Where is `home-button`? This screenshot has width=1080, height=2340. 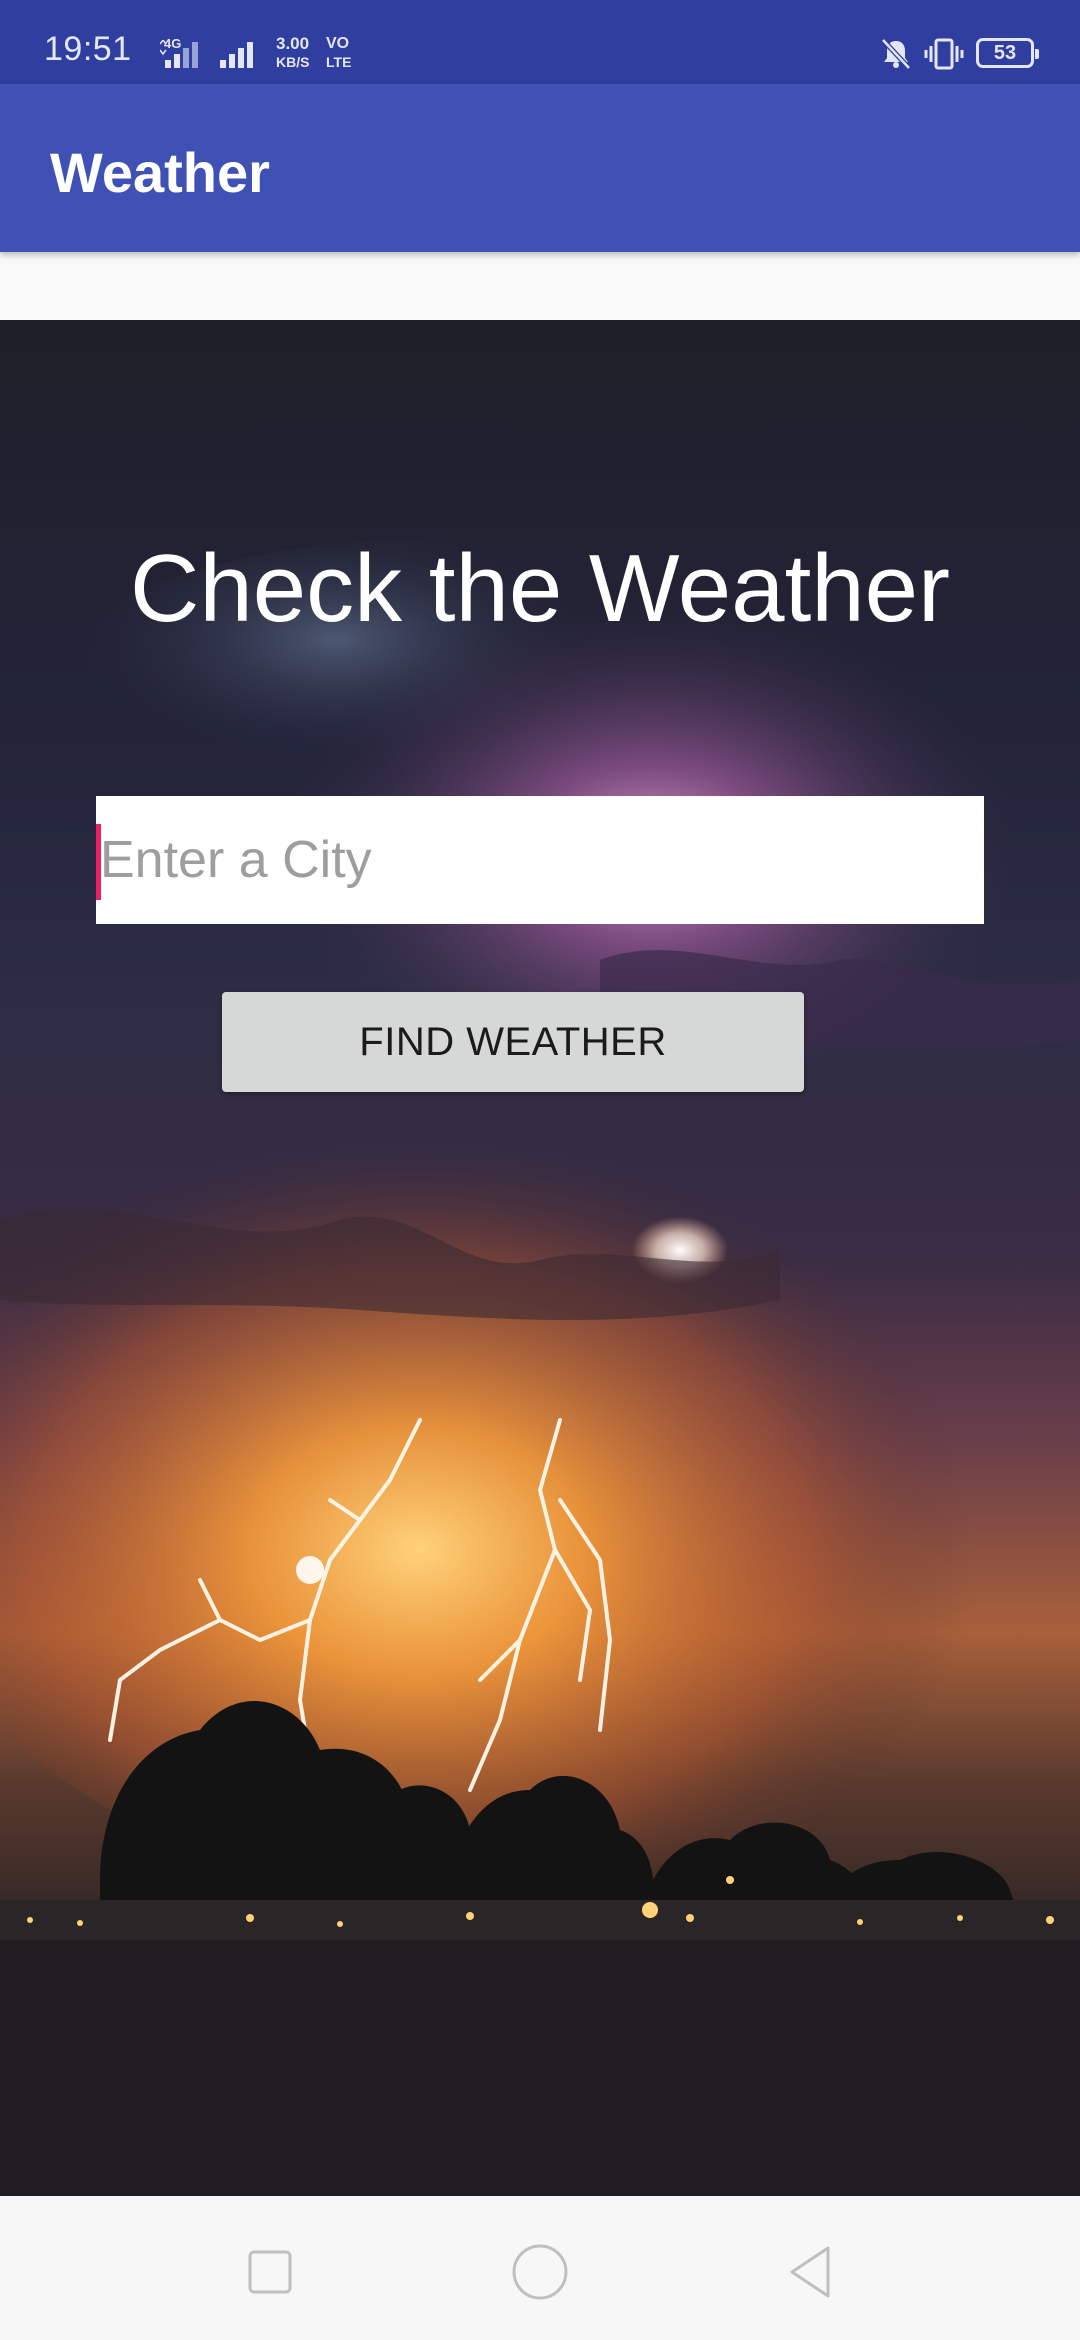
home-button is located at coordinates (540, 2272).